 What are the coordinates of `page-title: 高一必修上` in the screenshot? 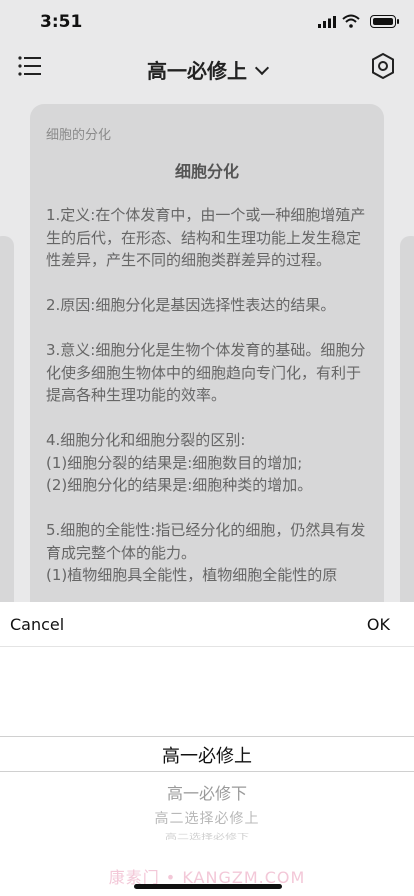 It's located at (197, 71).